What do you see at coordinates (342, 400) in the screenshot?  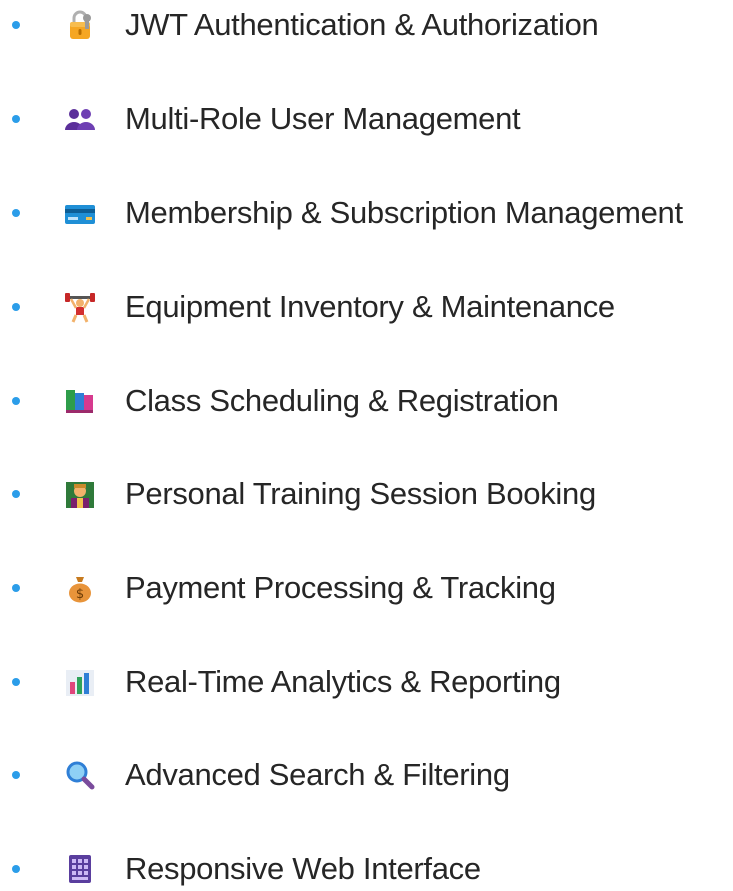 I see `feature-label: Class Scheduling & Registration` at bounding box center [342, 400].